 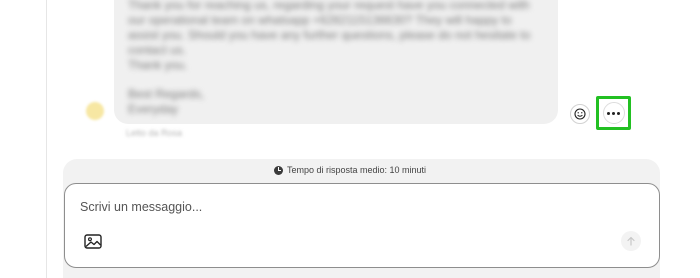 What do you see at coordinates (157, 50) in the screenshot?
I see `message-line: contact us.` at bounding box center [157, 50].